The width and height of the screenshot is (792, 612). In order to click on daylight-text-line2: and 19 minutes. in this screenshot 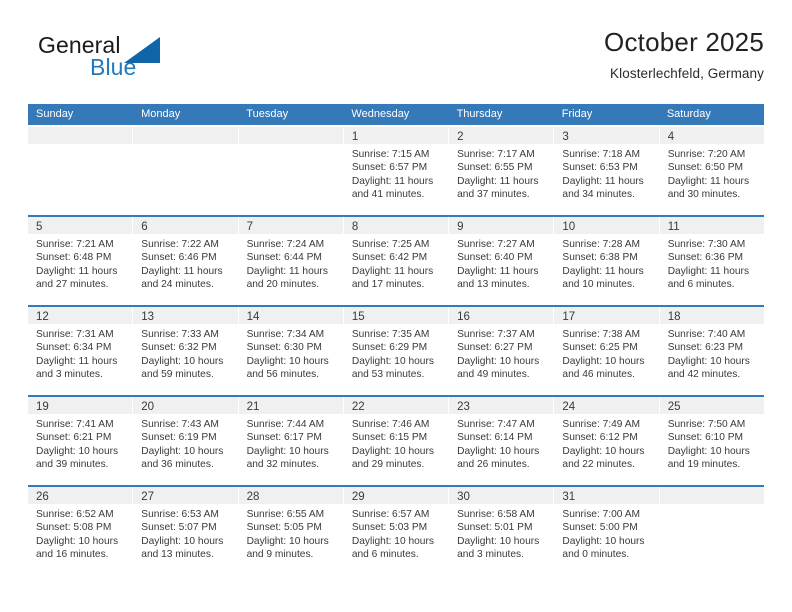, I will do `click(704, 465)`.